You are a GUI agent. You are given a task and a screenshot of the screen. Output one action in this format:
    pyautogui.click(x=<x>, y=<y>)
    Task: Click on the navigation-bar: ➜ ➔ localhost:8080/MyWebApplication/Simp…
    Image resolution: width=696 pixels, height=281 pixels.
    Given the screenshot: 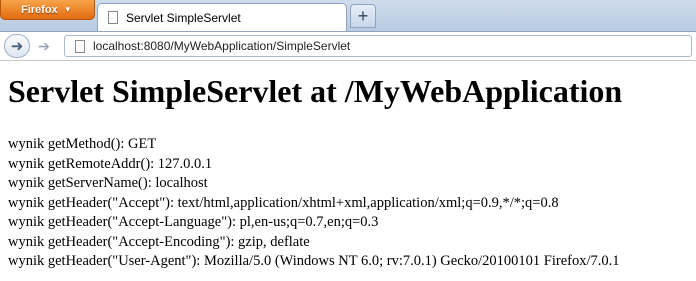 What is the action you would take?
    pyautogui.click(x=348, y=46)
    